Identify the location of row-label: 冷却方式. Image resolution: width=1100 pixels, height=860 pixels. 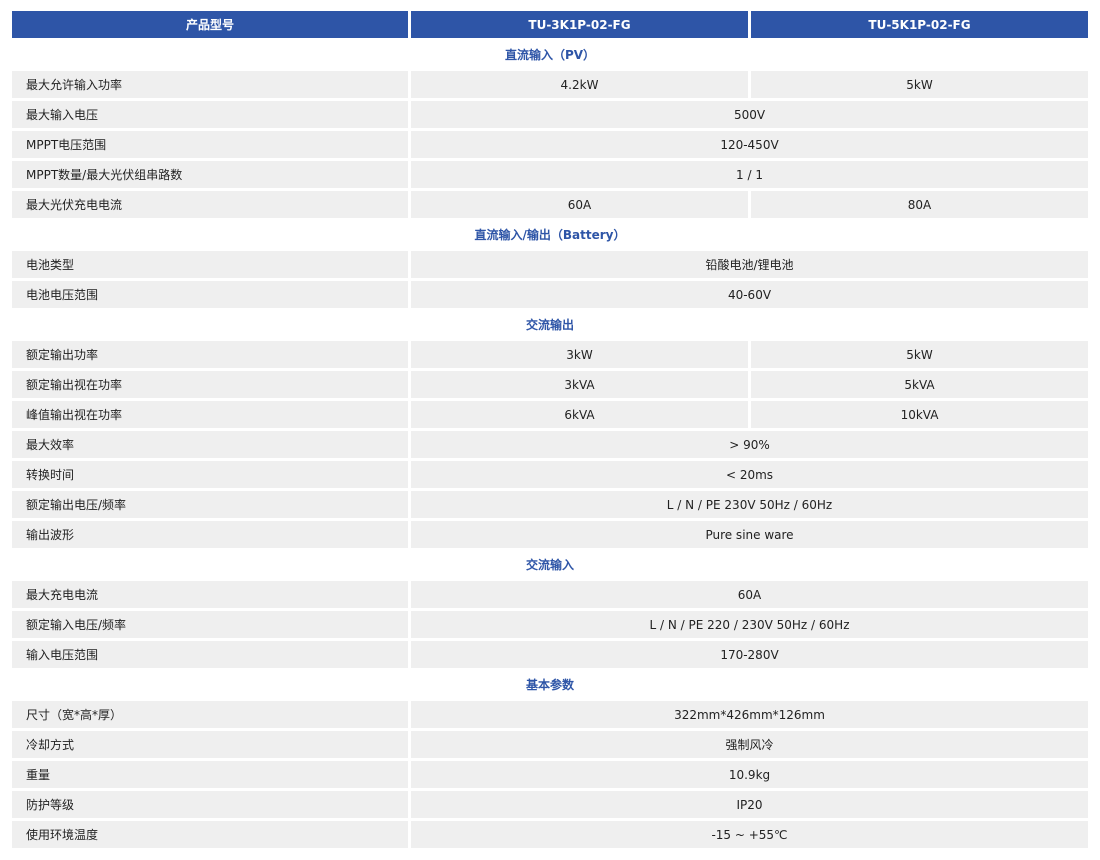
(210, 744).